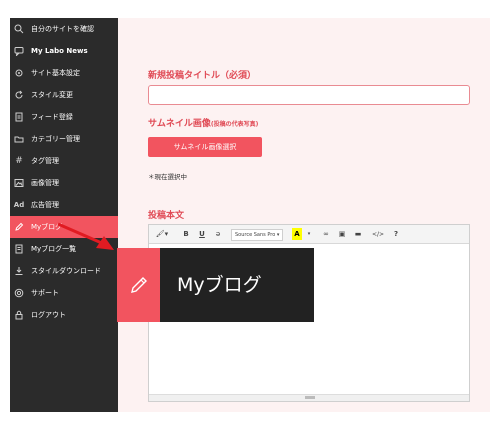 The height and width of the screenshot is (433, 500). I want to click on sidebar-item-style-change: スタイル変更, so click(64, 95).